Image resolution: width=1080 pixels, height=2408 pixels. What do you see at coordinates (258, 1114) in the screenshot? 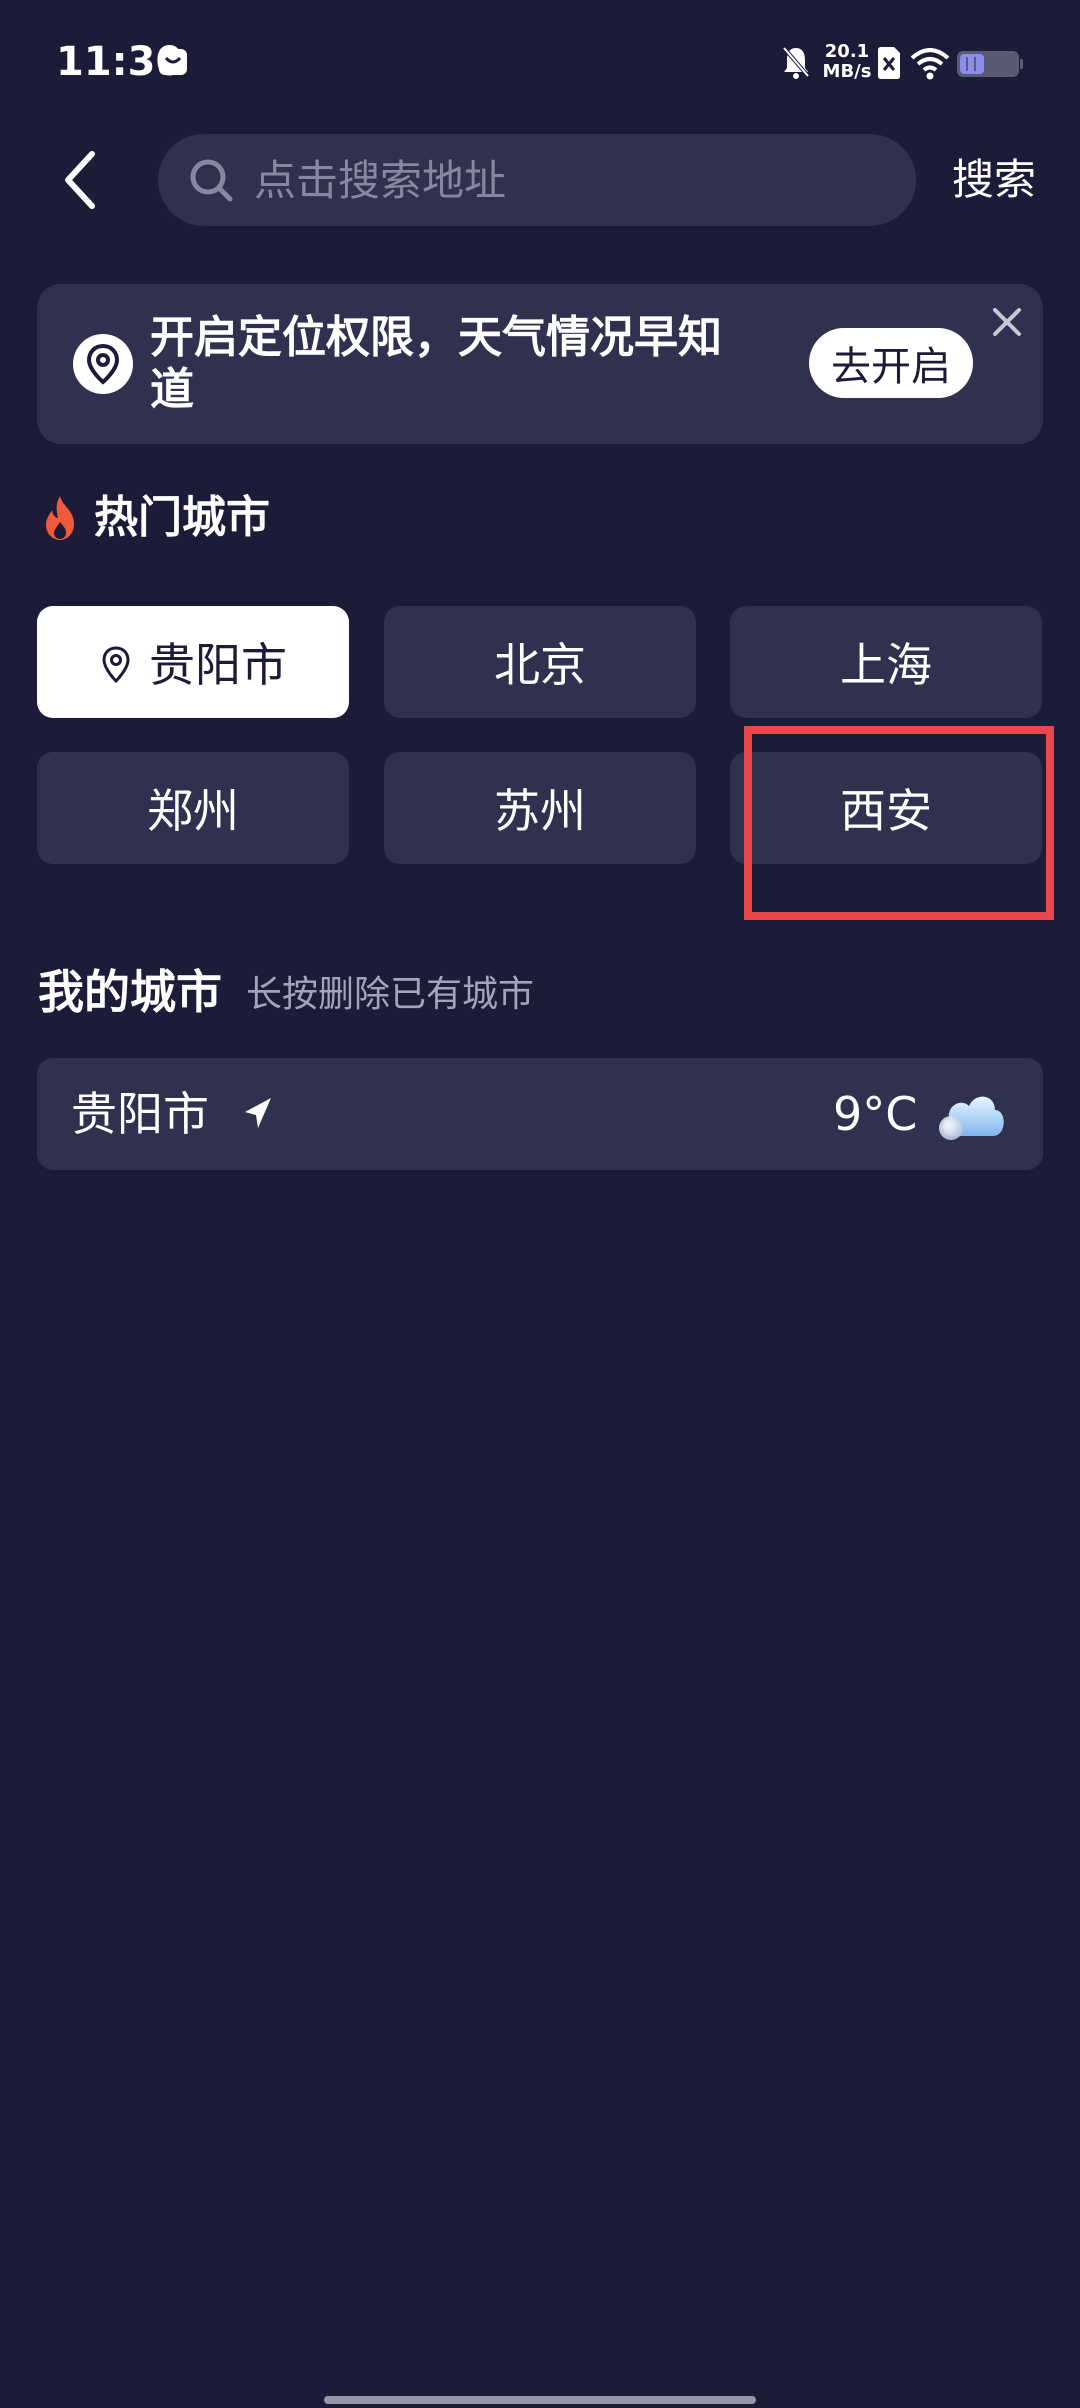
I see `current-location-arrow-icon` at bounding box center [258, 1114].